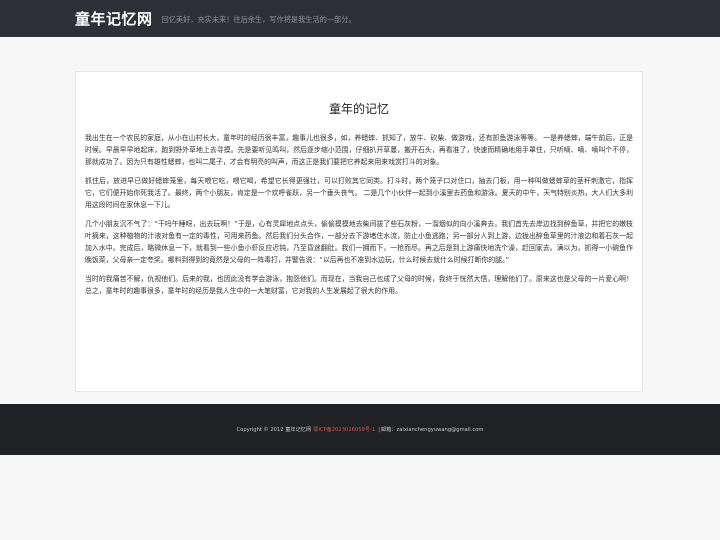  I want to click on top-header-bar: 童年记忆网 回忆美好，充实未来！往后余生，写作将是我生活的一部分。, so click(360, 18).